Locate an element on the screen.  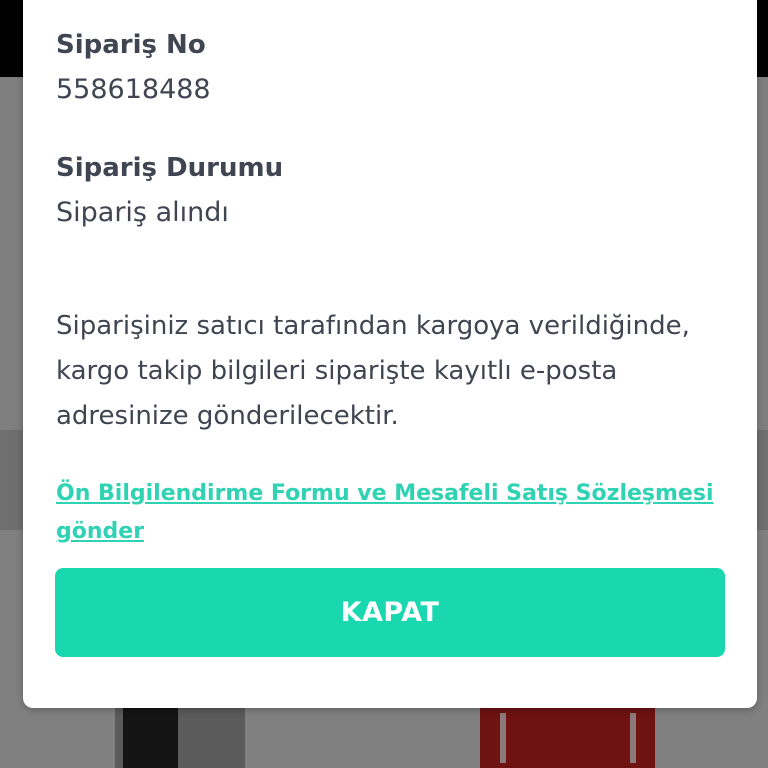
order-status-value: Sipariş alındı is located at coordinates (142, 212).